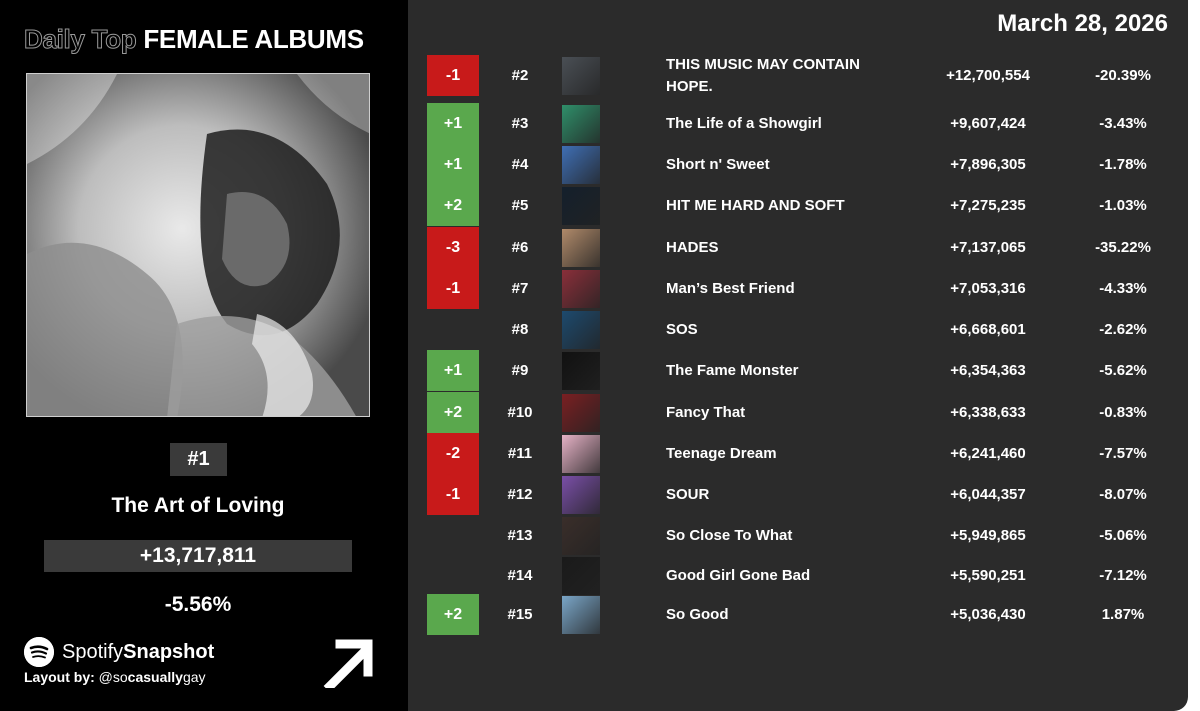  I want to click on album-title: Man’s Best Friend, so click(730, 288).